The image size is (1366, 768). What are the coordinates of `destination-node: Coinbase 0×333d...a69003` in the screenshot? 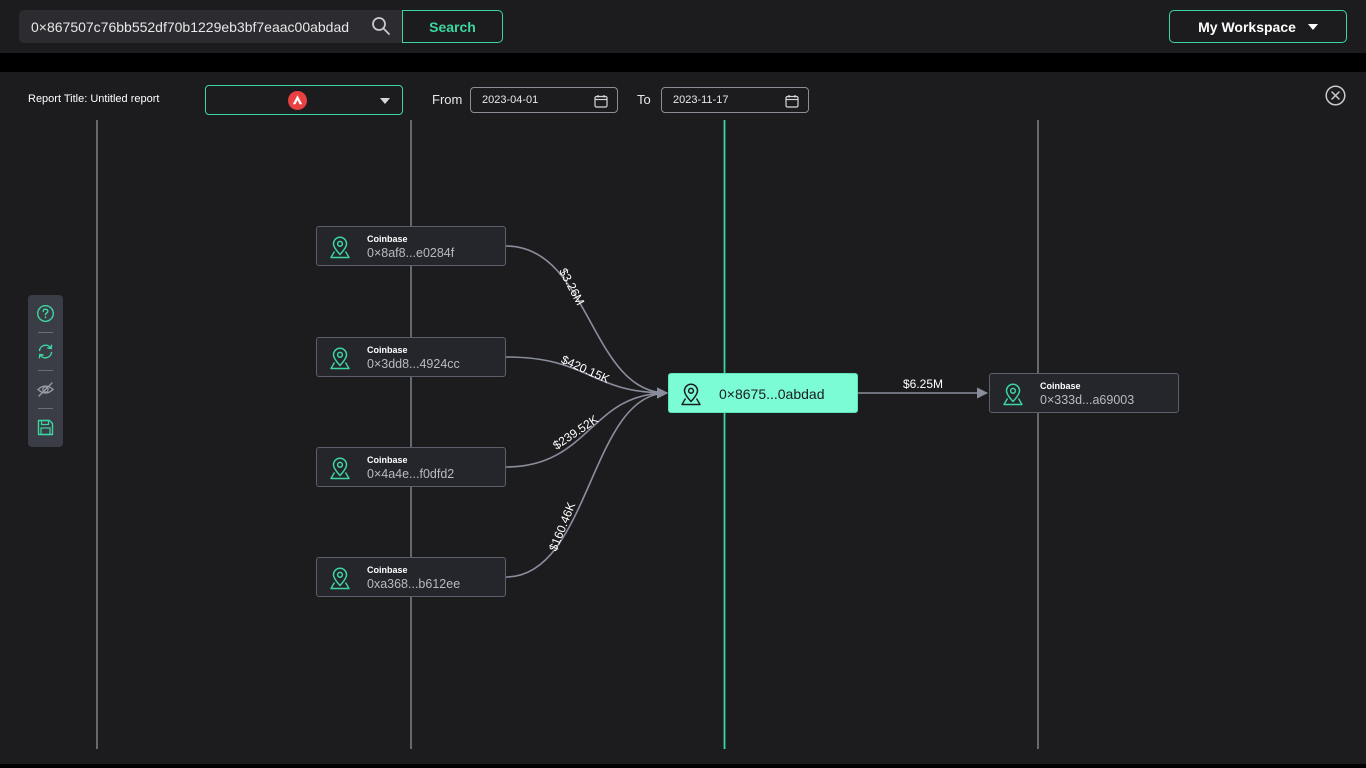 It's located at (1084, 393).